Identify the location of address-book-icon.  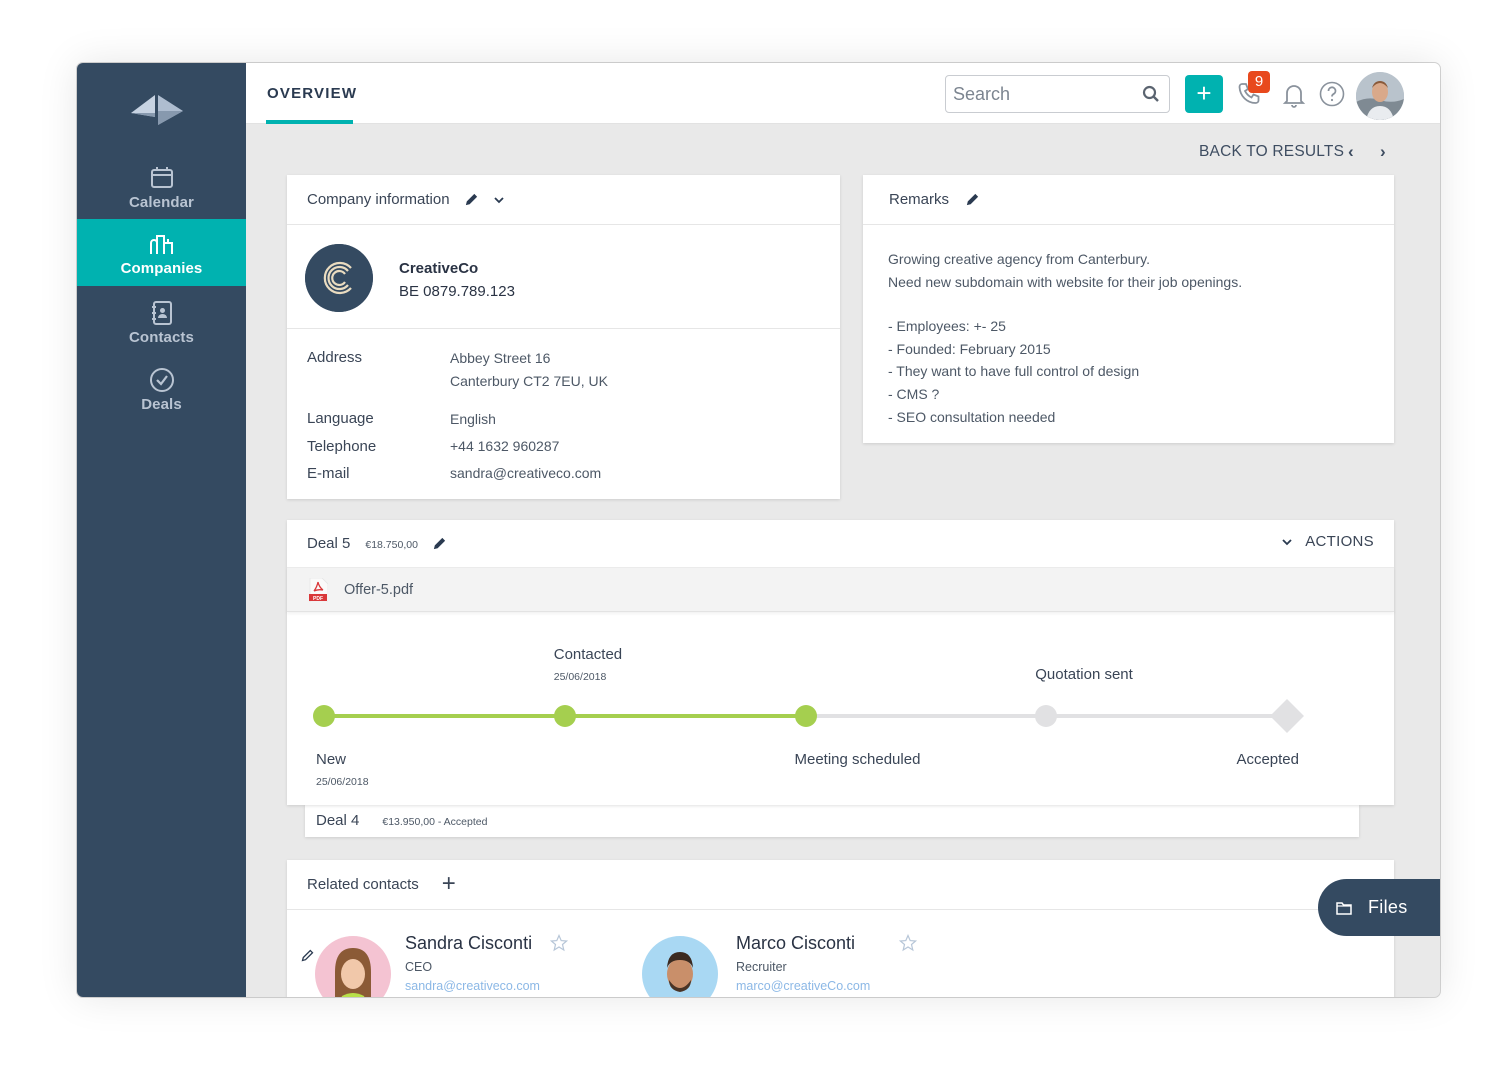
(161, 313).